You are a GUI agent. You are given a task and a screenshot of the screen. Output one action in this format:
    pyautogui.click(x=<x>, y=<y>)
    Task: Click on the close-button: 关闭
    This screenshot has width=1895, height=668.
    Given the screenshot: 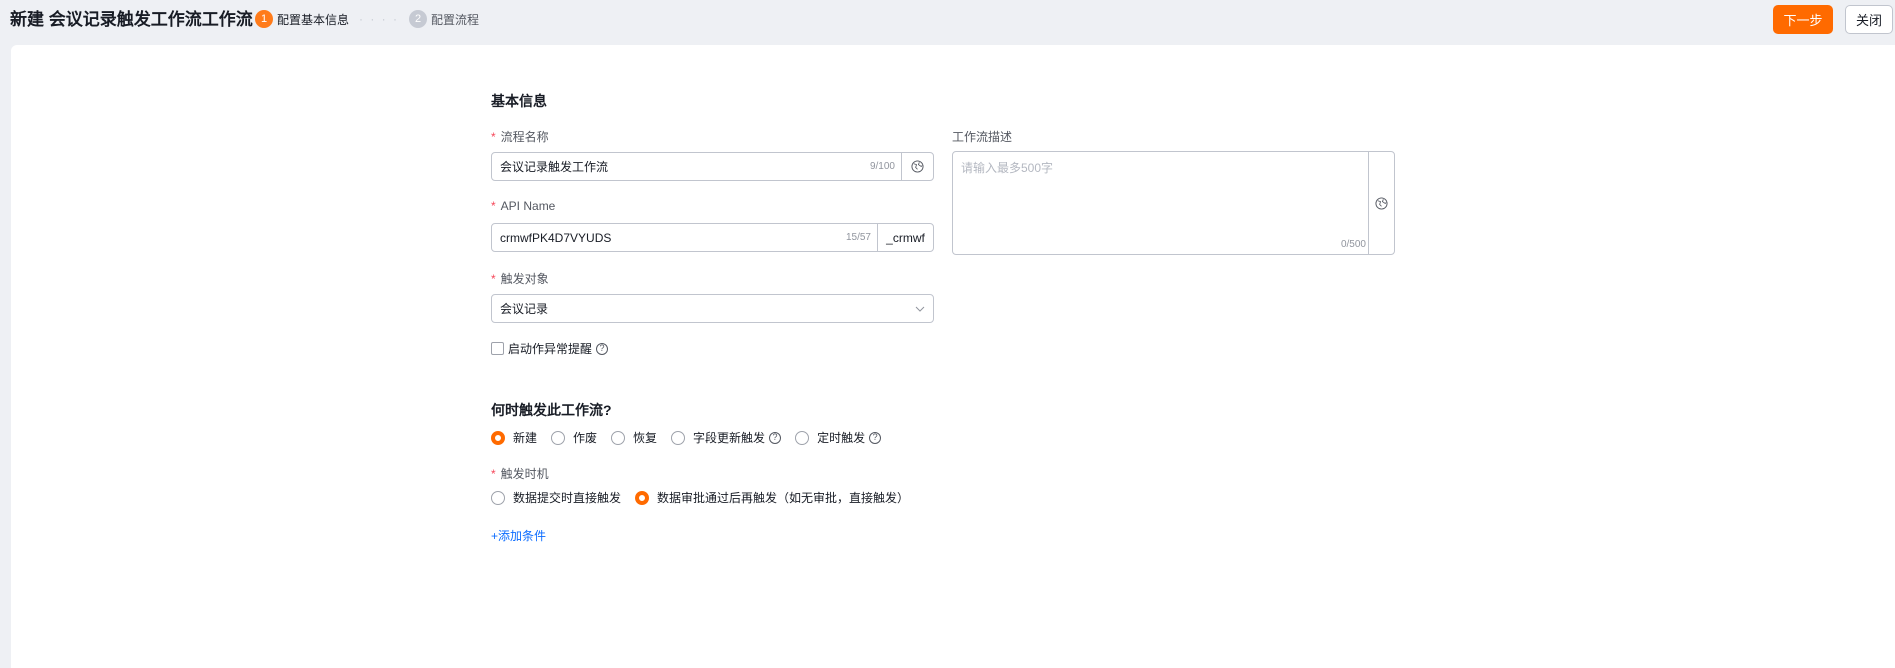 What is the action you would take?
    pyautogui.click(x=1869, y=19)
    